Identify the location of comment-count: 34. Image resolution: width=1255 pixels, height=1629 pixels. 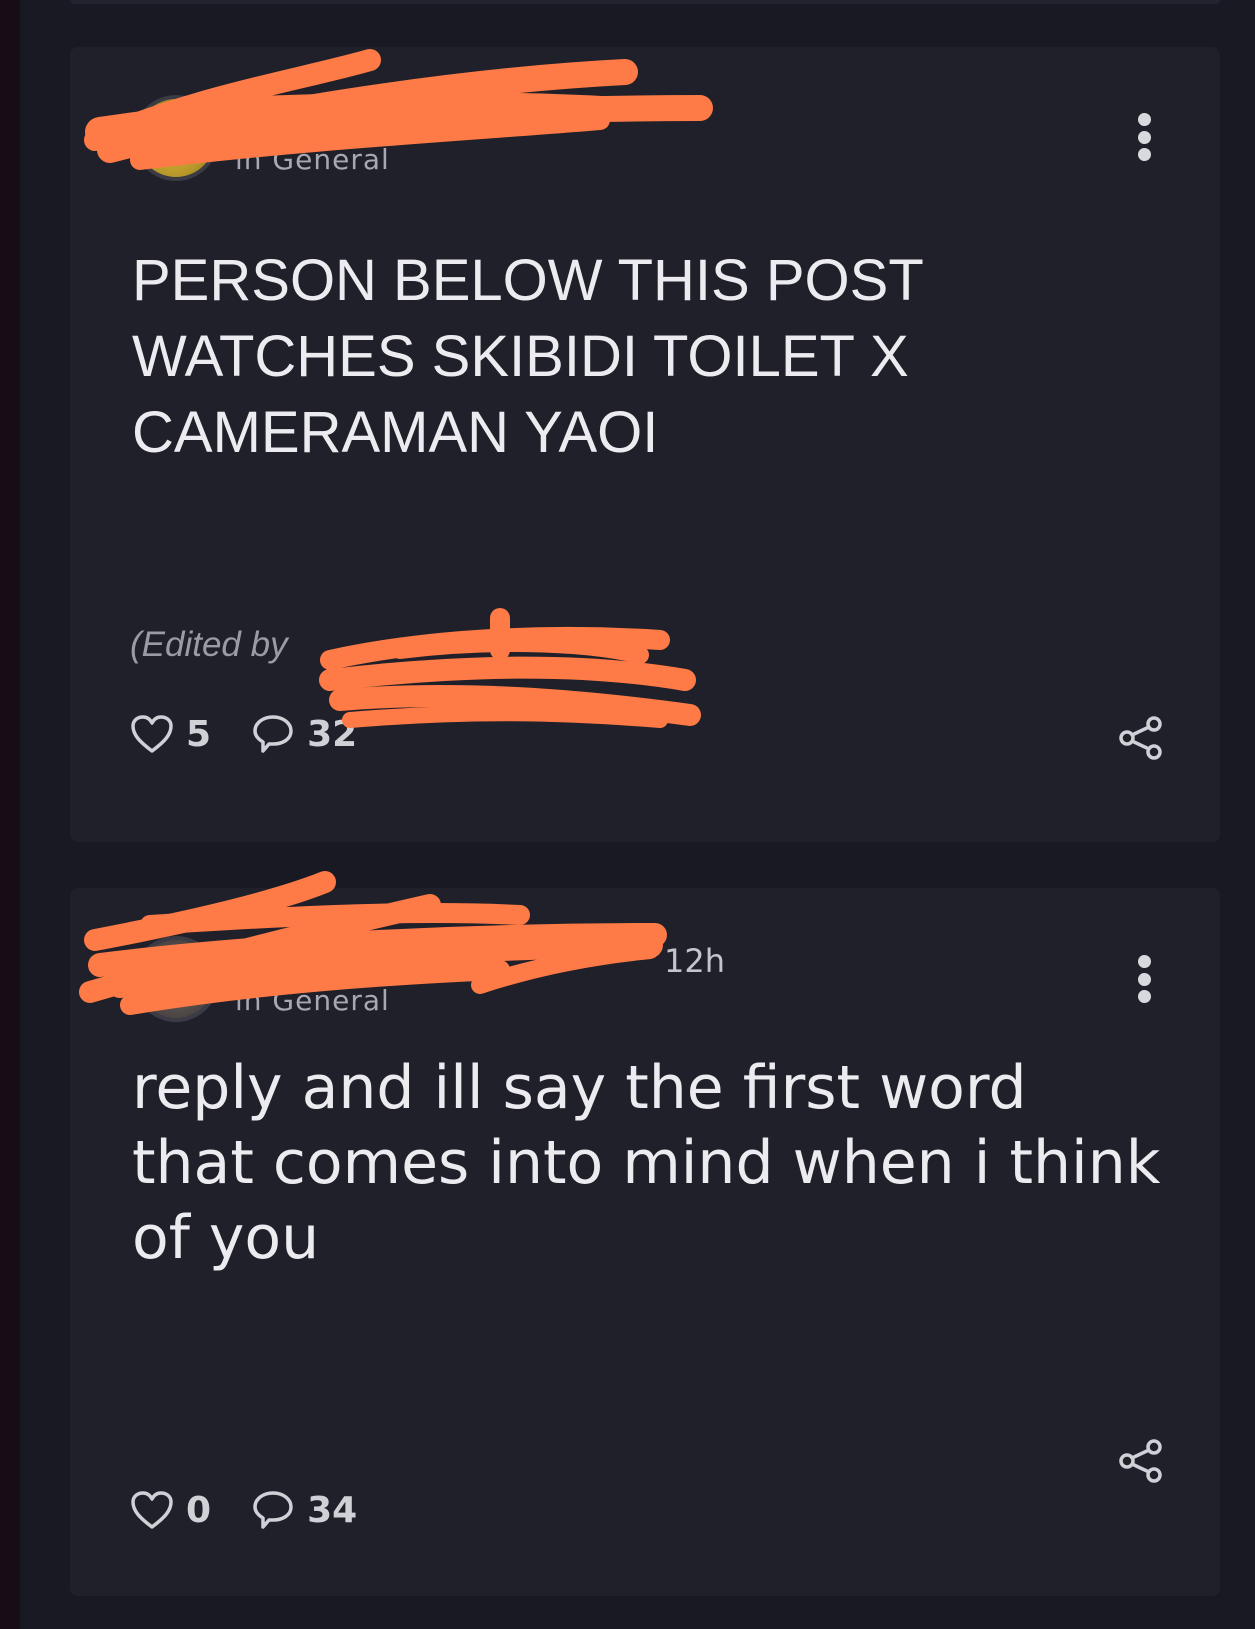
(332, 1510).